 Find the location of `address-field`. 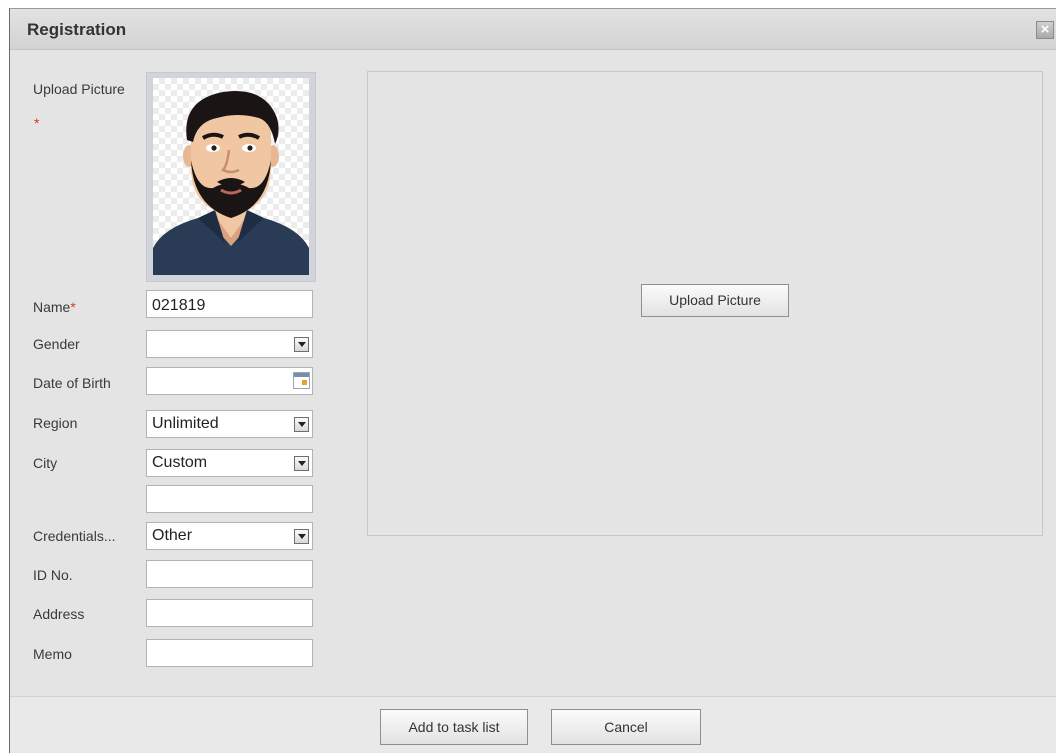

address-field is located at coordinates (229, 613).